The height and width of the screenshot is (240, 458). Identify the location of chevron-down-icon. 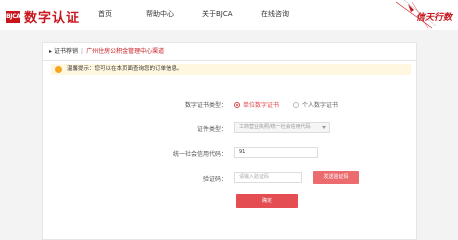
(324, 127).